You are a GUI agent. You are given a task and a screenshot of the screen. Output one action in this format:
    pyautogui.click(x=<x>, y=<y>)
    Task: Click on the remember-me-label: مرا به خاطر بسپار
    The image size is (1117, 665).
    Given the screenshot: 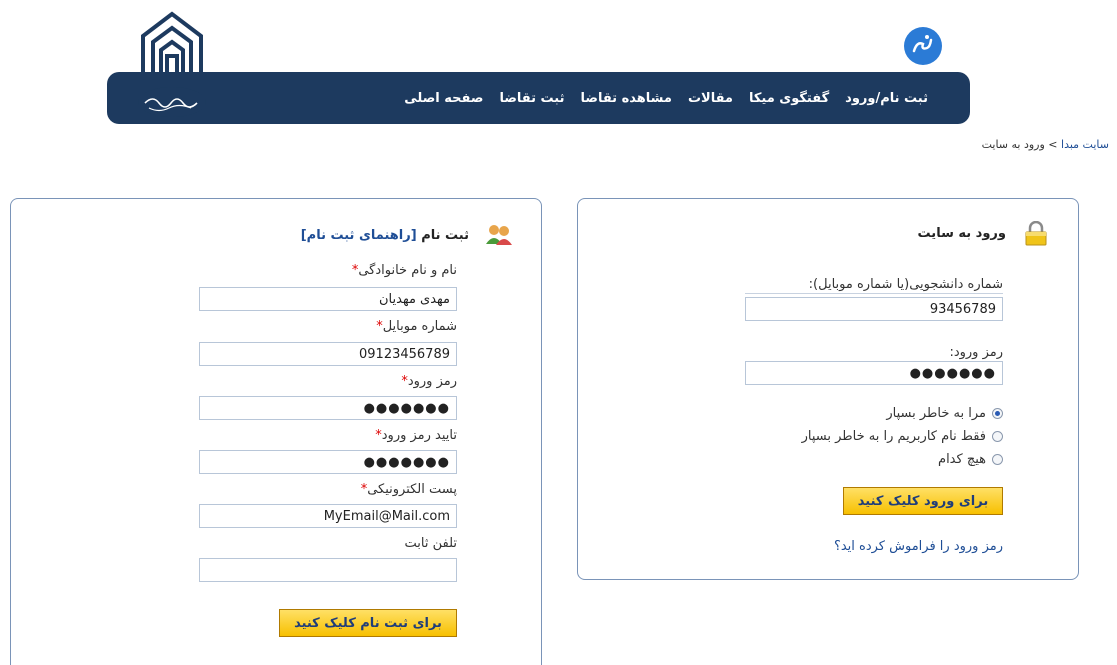 What is the action you would take?
    pyautogui.click(x=936, y=413)
    